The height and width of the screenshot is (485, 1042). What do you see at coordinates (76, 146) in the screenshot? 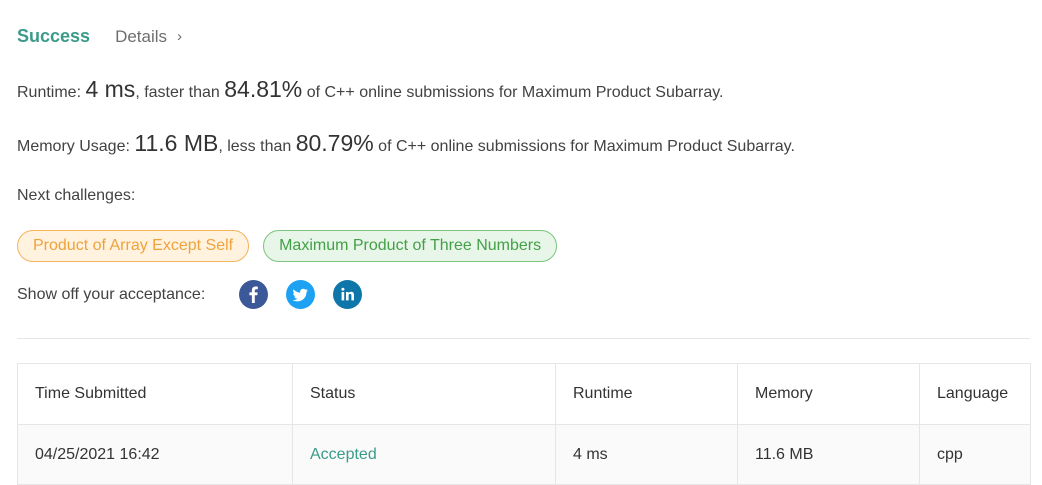
I see `memory-label: Memory Usage:` at bounding box center [76, 146].